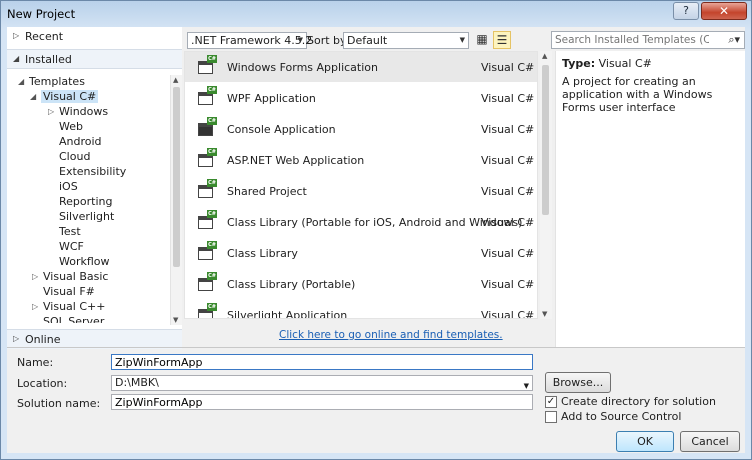  Describe the element at coordinates (502, 40) in the screenshot. I see `list-view-icon: ☰` at that location.